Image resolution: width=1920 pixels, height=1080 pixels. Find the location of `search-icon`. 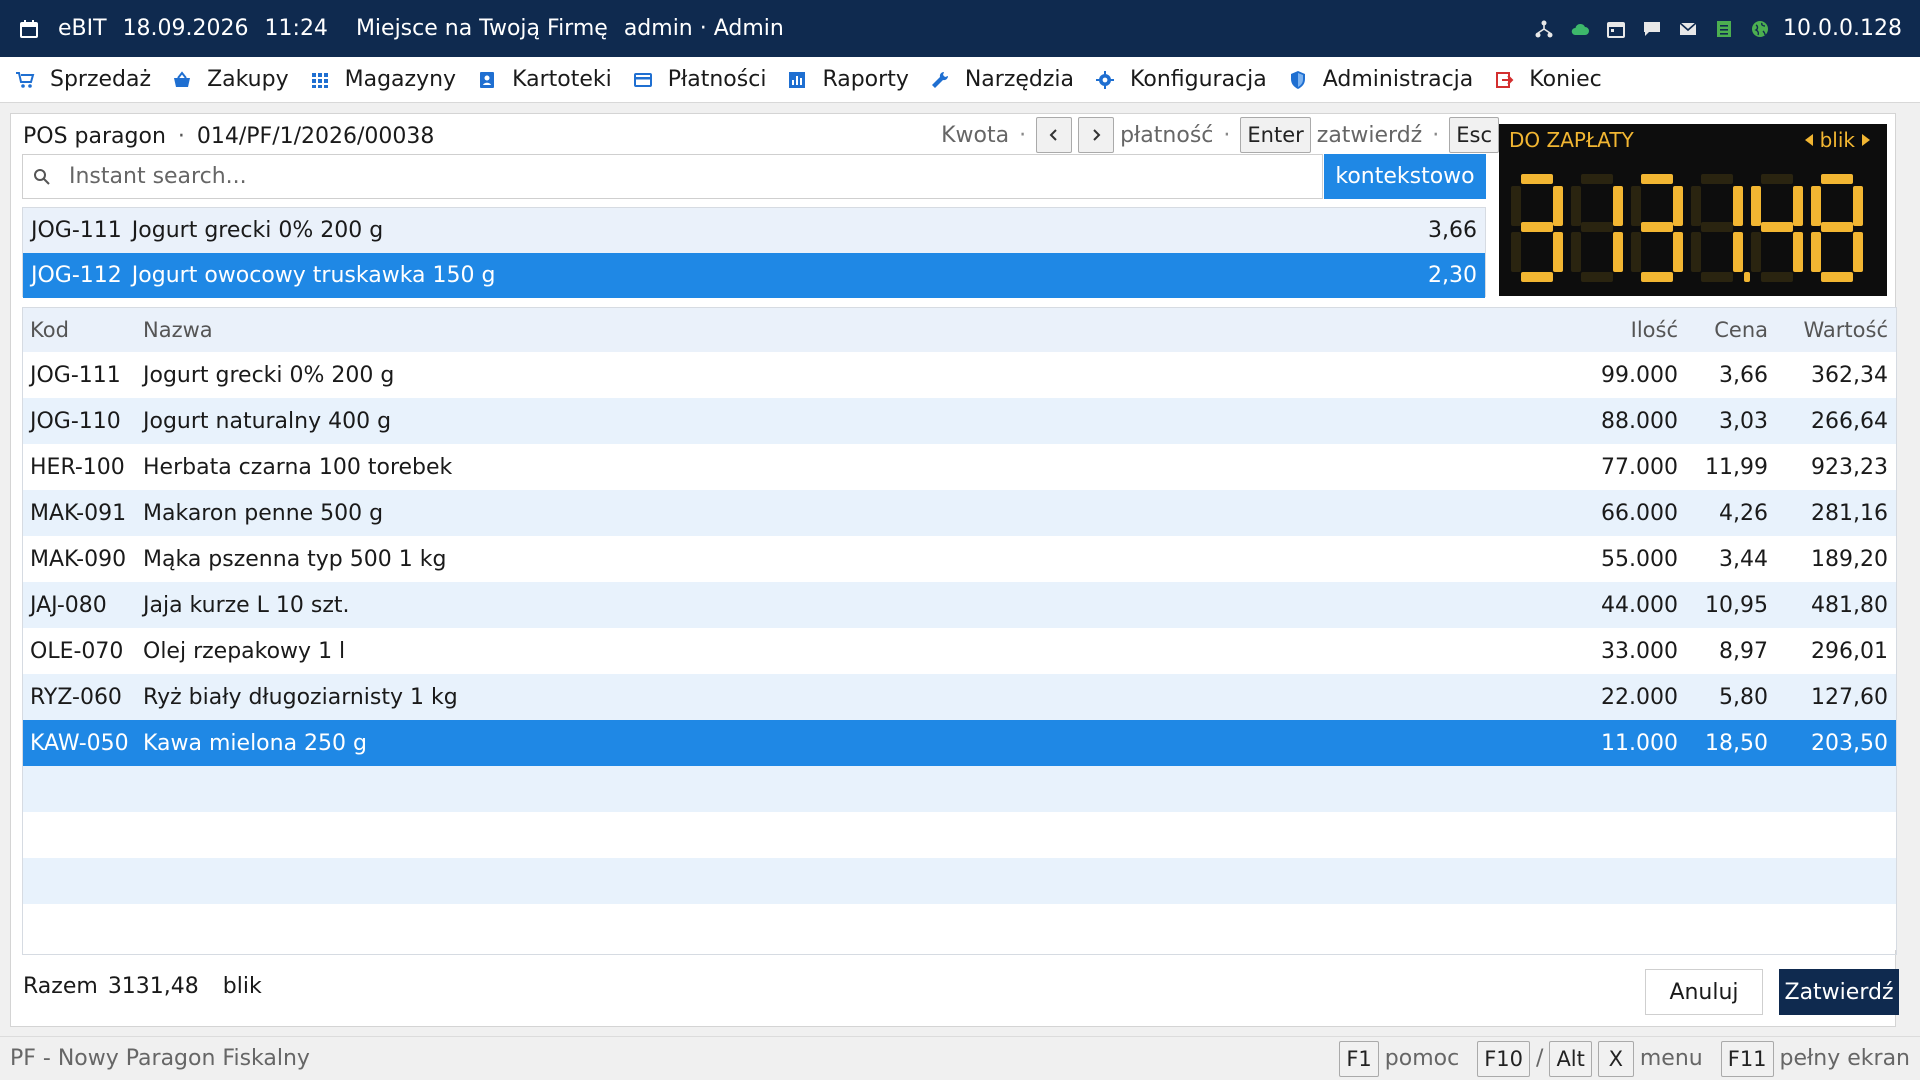

search-icon is located at coordinates (42, 176).